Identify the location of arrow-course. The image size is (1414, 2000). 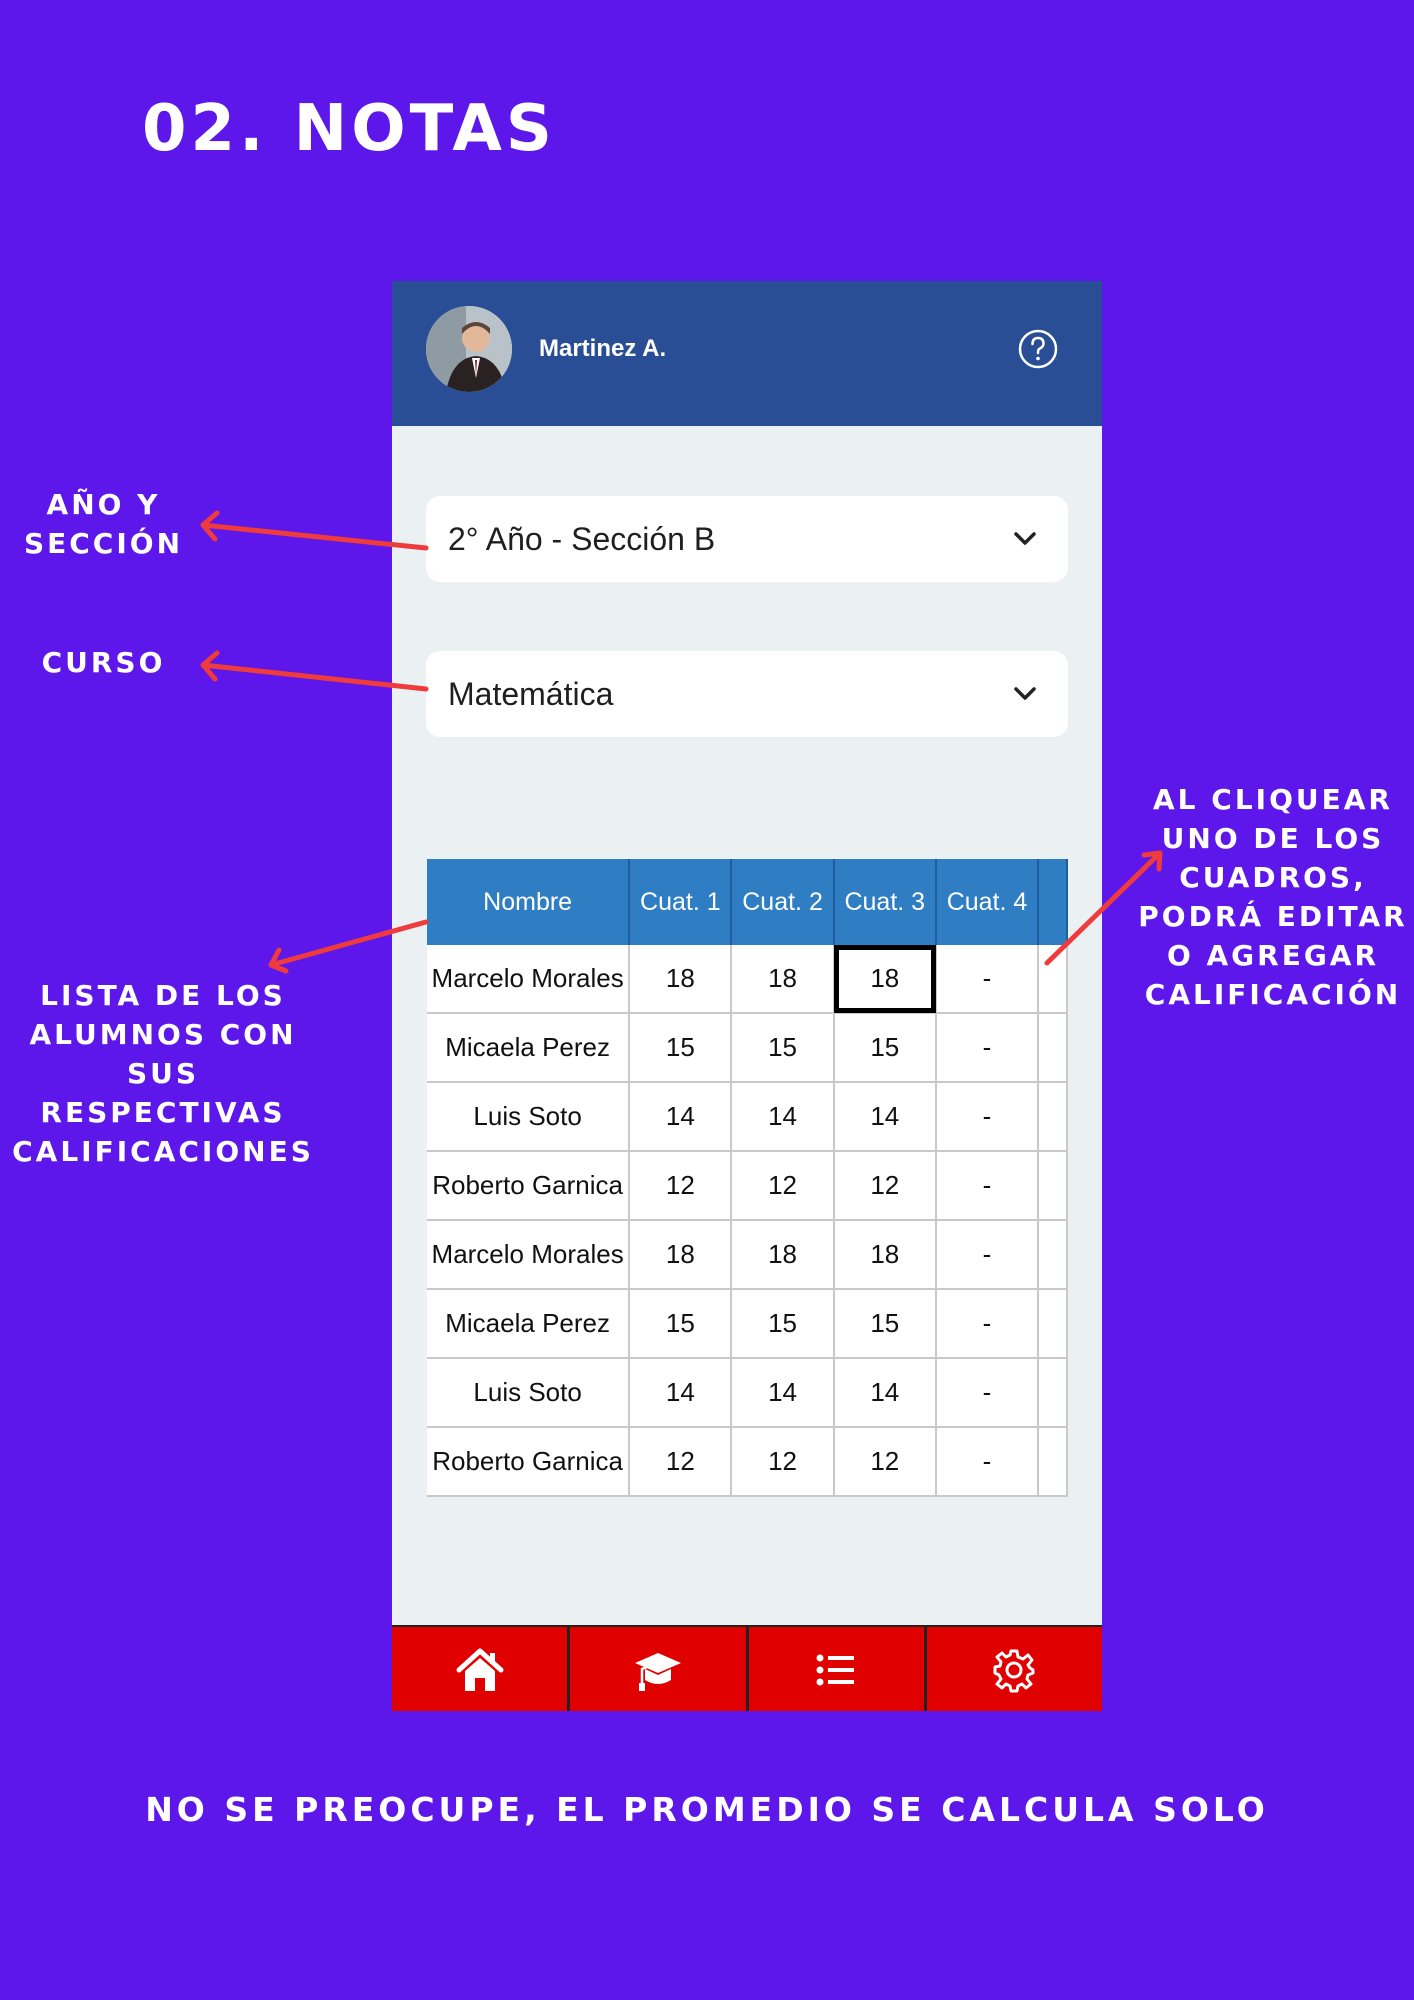
(314, 671).